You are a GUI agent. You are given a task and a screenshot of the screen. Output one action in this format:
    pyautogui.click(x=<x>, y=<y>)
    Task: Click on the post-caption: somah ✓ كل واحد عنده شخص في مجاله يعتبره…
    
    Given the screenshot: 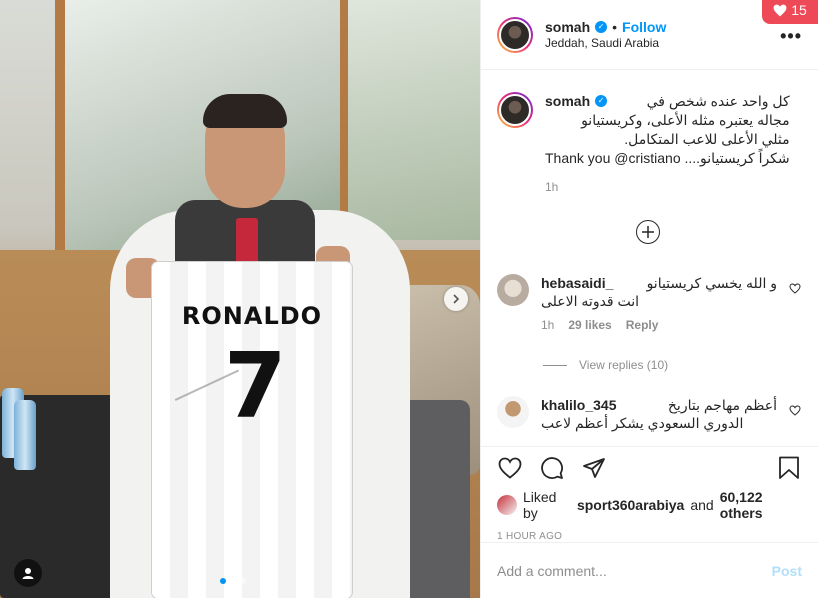 What is the action you would take?
    pyautogui.click(x=652, y=144)
    